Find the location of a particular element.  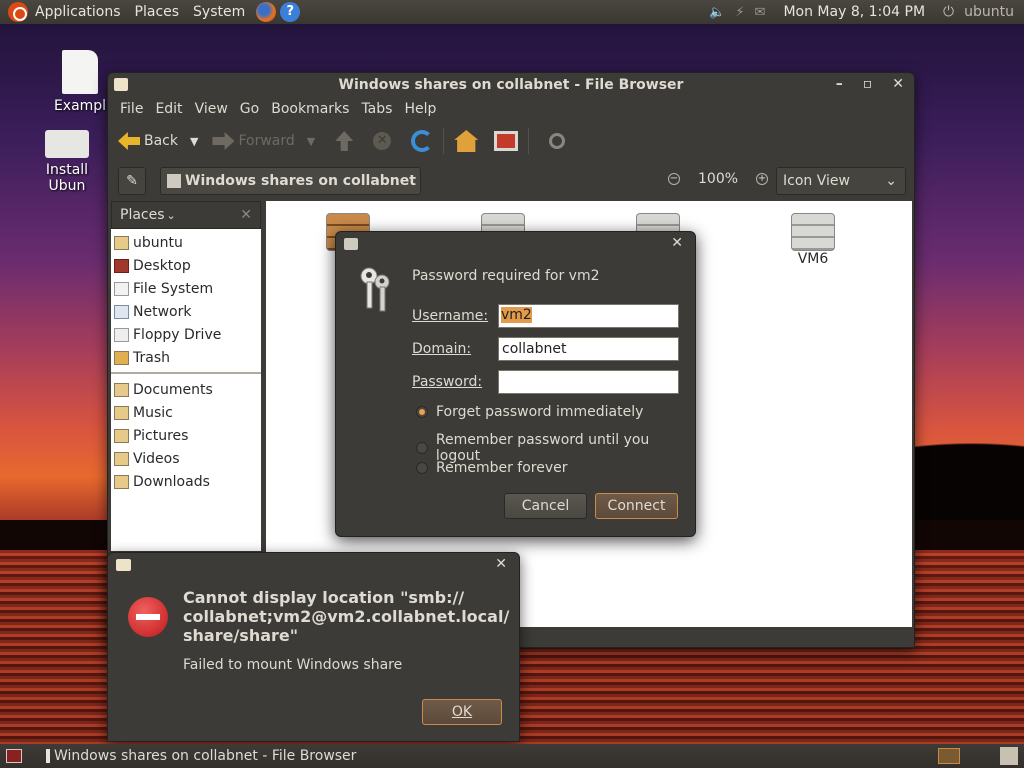

menu-help: Help is located at coordinates (420, 109).